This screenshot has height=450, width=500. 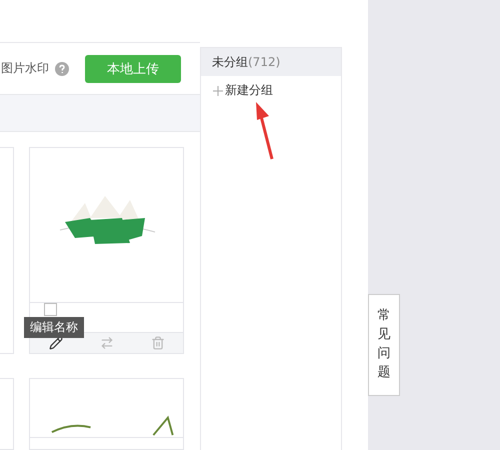 What do you see at coordinates (50, 309) in the screenshot?
I see `checkbox` at bounding box center [50, 309].